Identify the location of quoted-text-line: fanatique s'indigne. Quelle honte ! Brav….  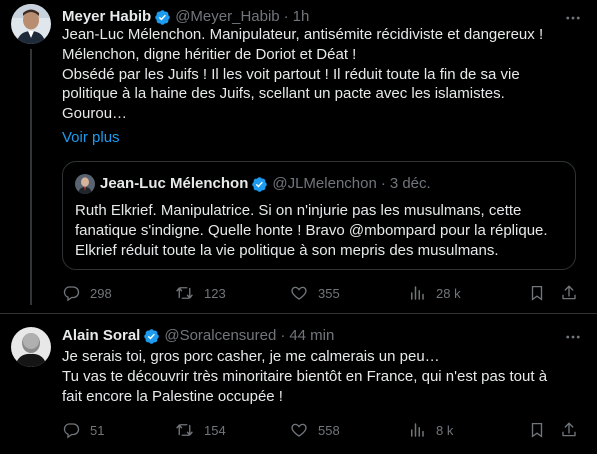
(311, 230).